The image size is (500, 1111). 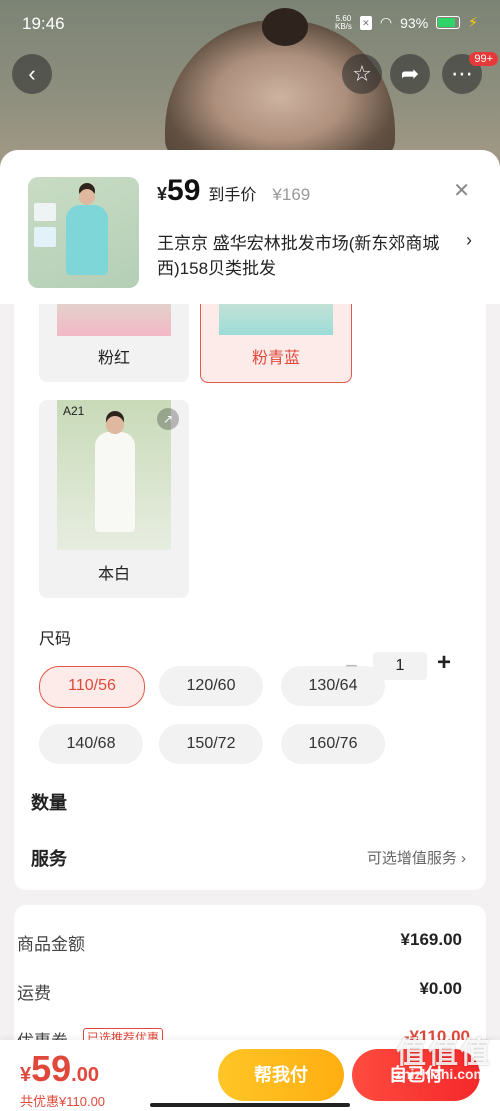 I want to click on help-me-pay-button: 帮我付, so click(x=281, y=1075).